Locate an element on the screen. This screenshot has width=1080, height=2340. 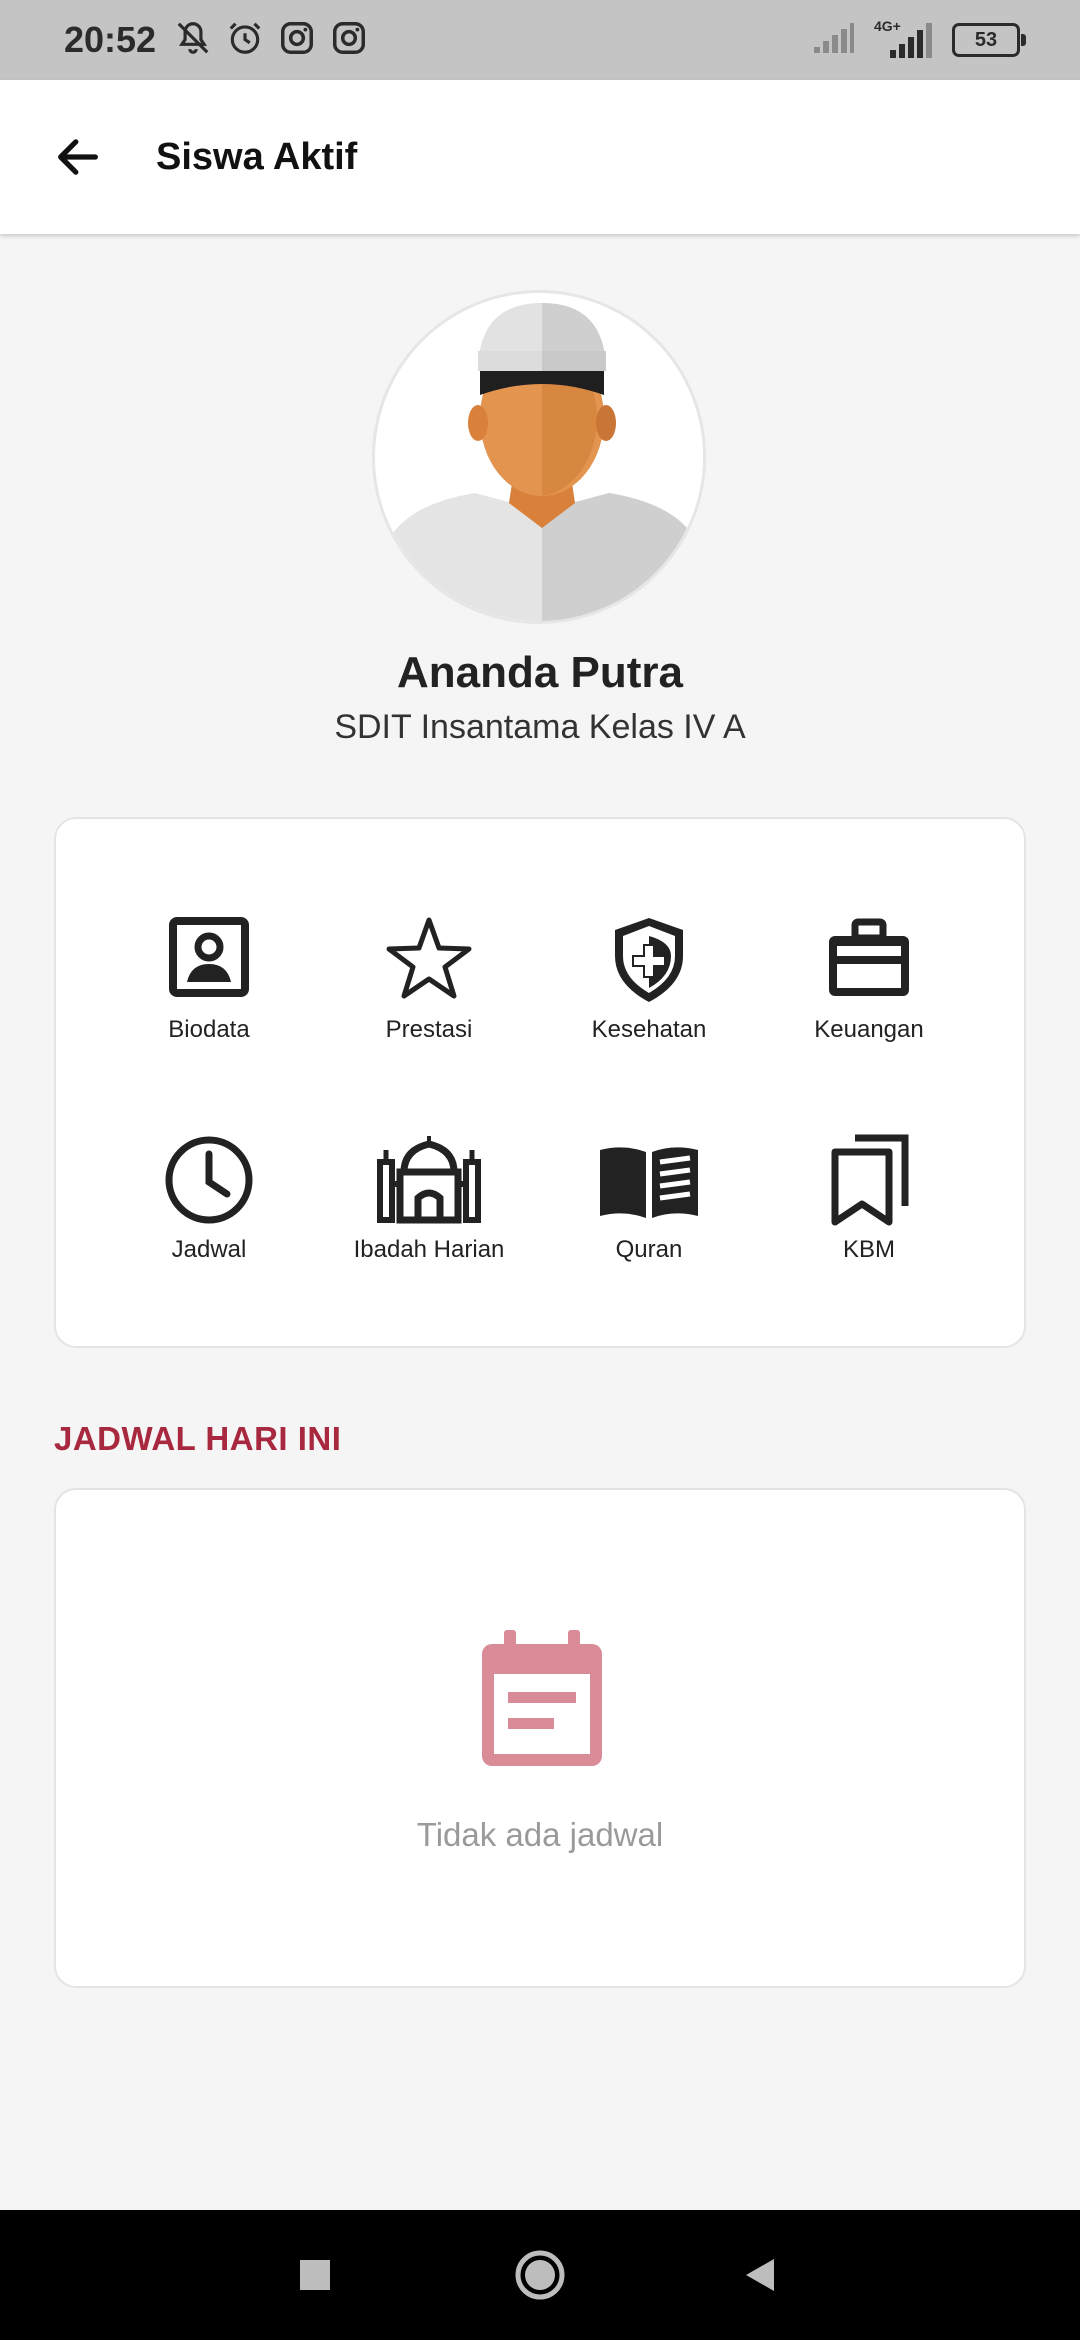
mosque-icon is located at coordinates (429, 1180).